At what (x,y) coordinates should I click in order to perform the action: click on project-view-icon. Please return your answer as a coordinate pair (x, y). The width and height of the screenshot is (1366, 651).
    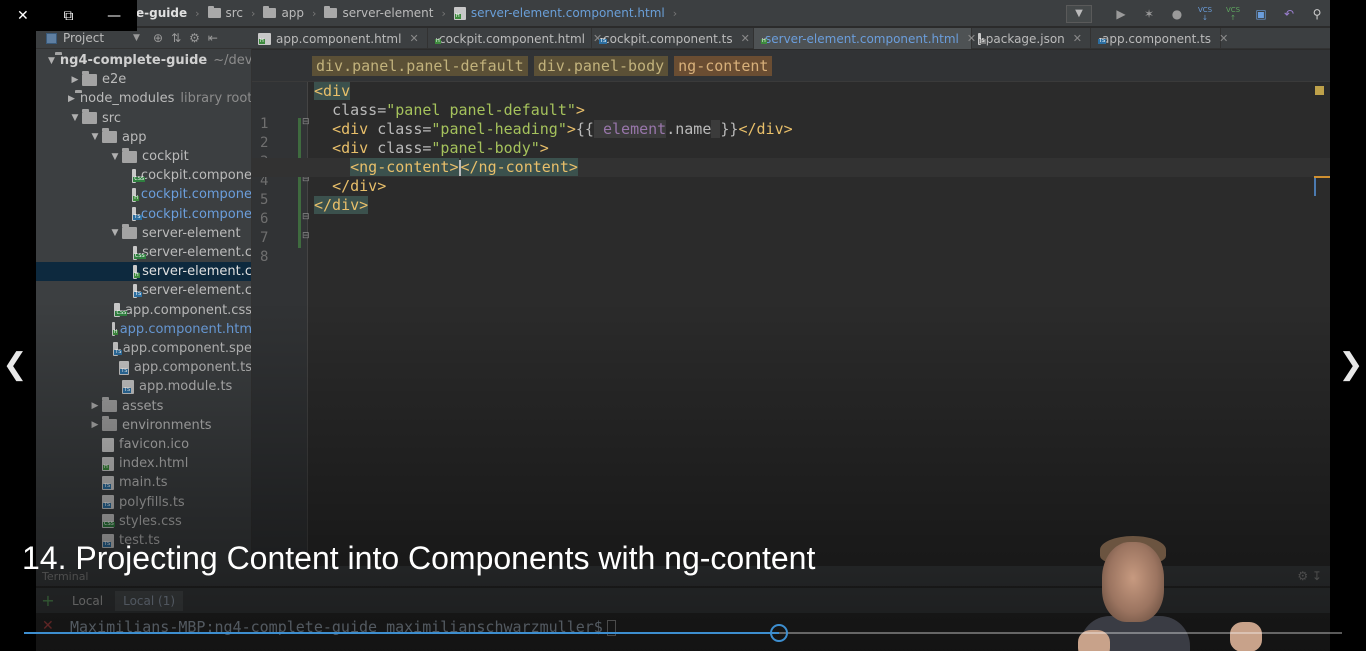
    Looking at the image, I should click on (51, 38).